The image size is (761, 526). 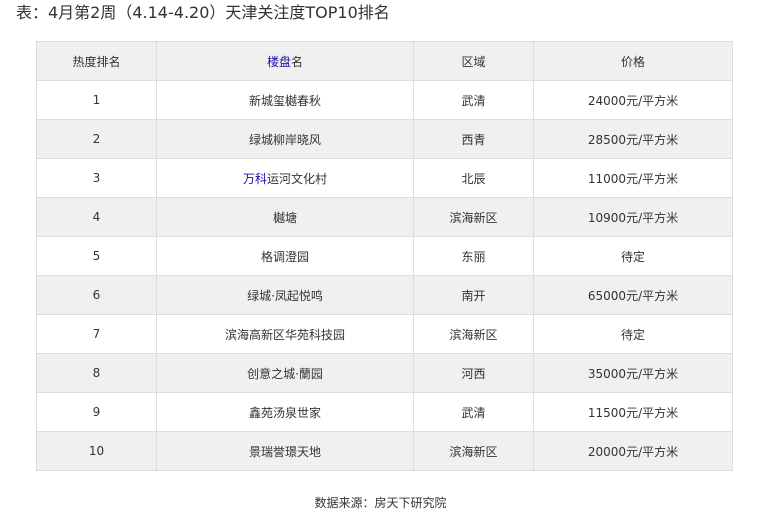 I want to click on table-caption: 表：4月第2周（4.14-4.20）天津关注度TOP10排名, so click(x=203, y=12).